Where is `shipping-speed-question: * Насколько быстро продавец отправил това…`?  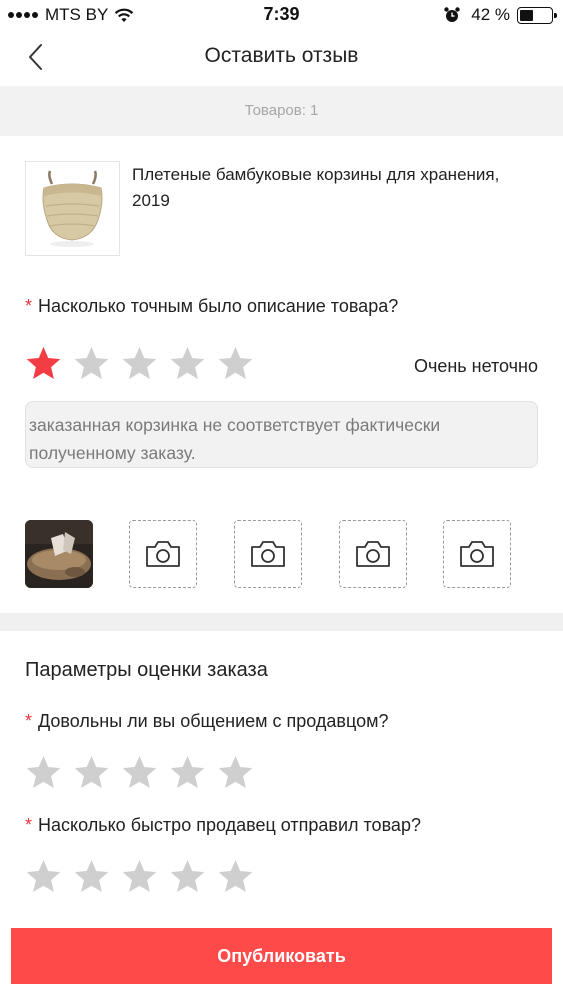
shipping-speed-question: * Насколько быстро продавец отправил това… is located at coordinates (223, 825).